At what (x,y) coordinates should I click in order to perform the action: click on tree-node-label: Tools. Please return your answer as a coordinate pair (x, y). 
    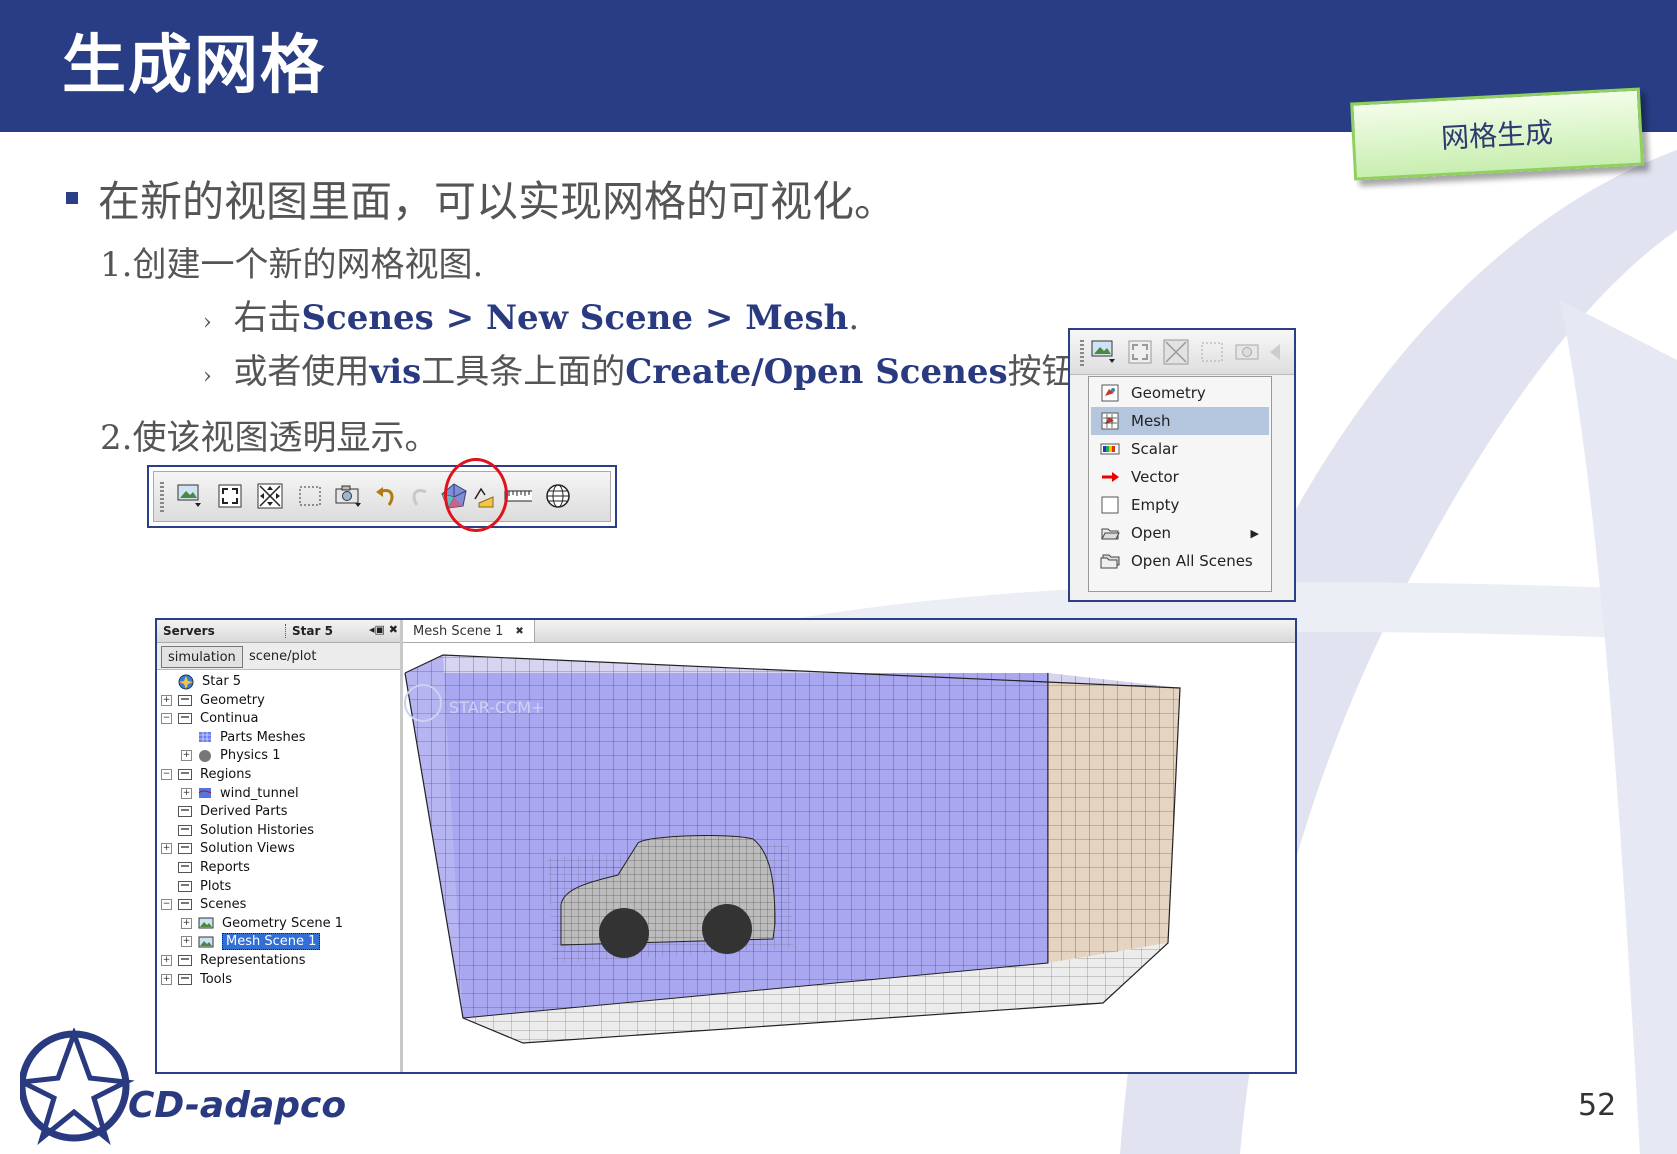
    Looking at the image, I should click on (216, 979).